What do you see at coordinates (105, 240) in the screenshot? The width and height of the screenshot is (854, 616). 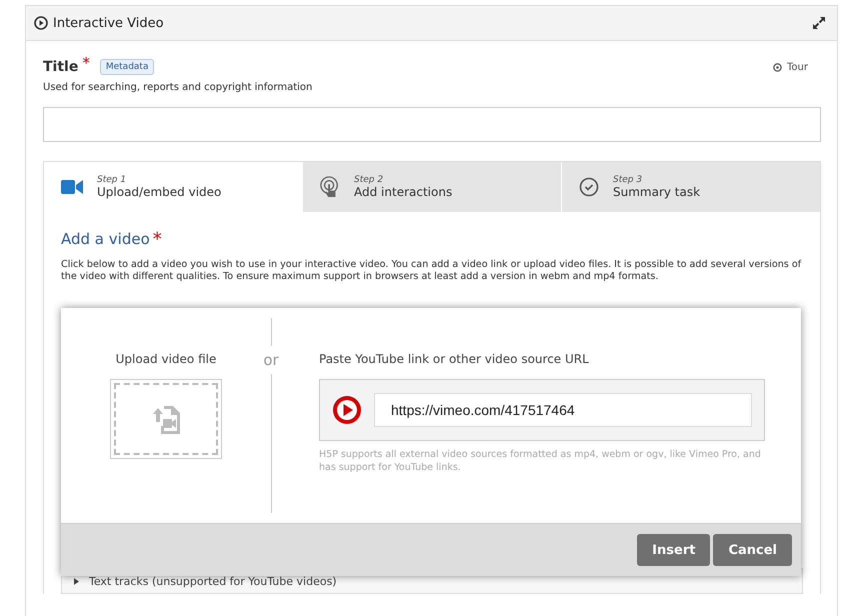 I see `section-heading: Add a video` at bounding box center [105, 240].